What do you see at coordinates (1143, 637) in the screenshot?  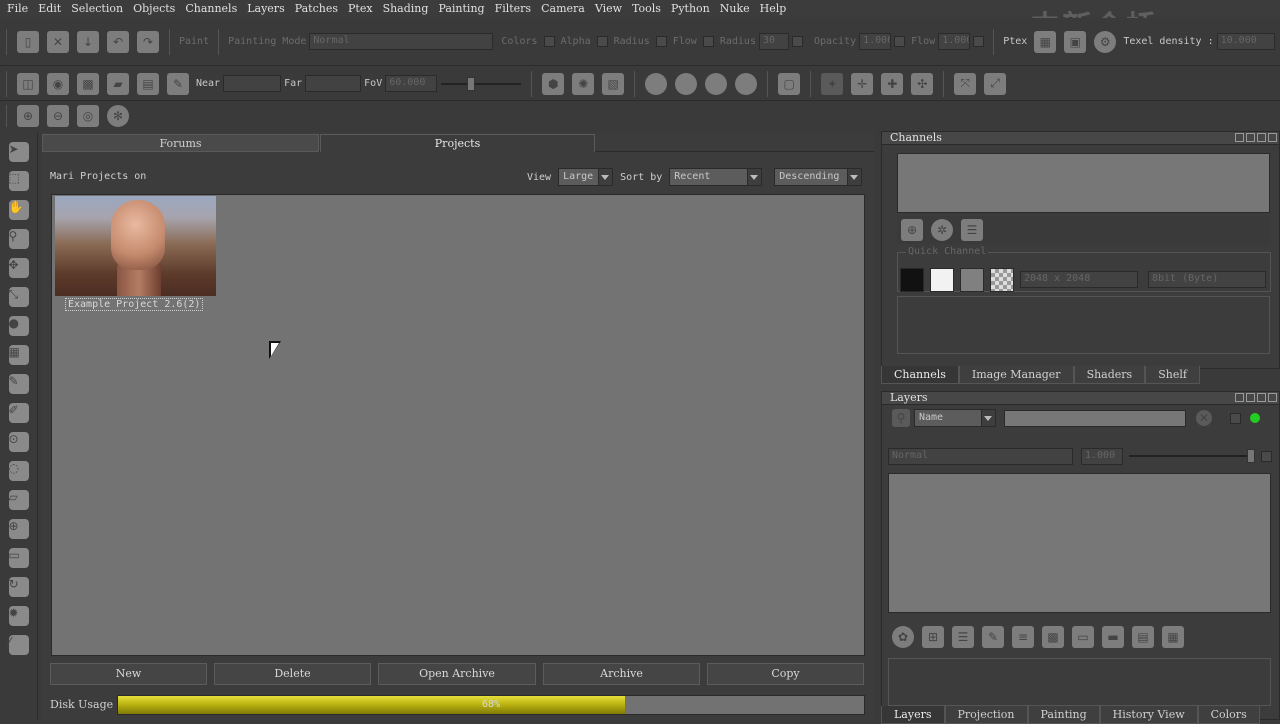 I see `layer-remove-icon: ▤` at bounding box center [1143, 637].